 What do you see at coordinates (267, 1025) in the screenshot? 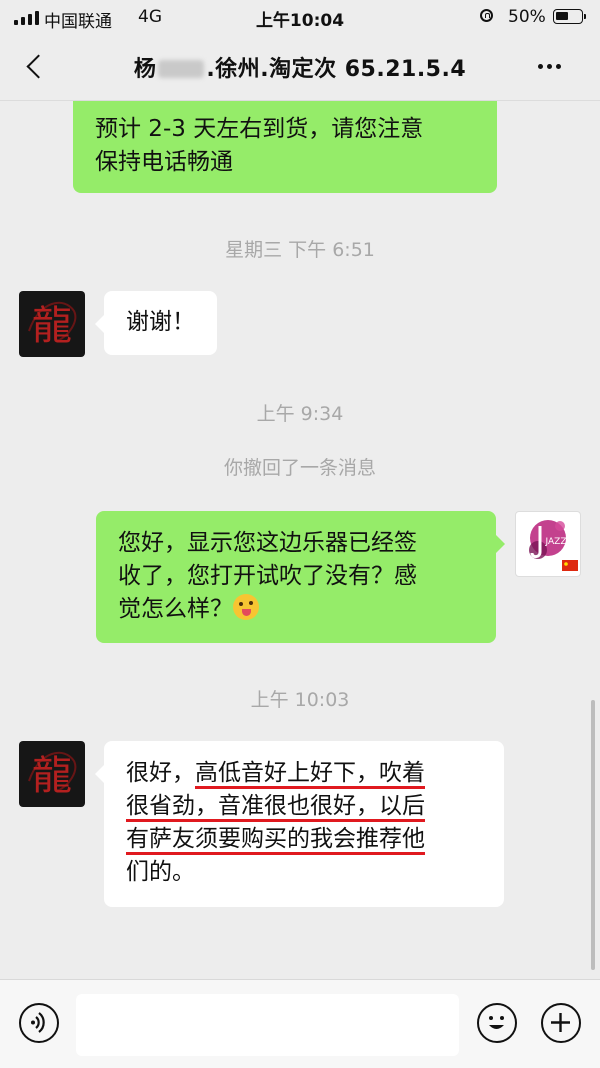
I see `message-input` at bounding box center [267, 1025].